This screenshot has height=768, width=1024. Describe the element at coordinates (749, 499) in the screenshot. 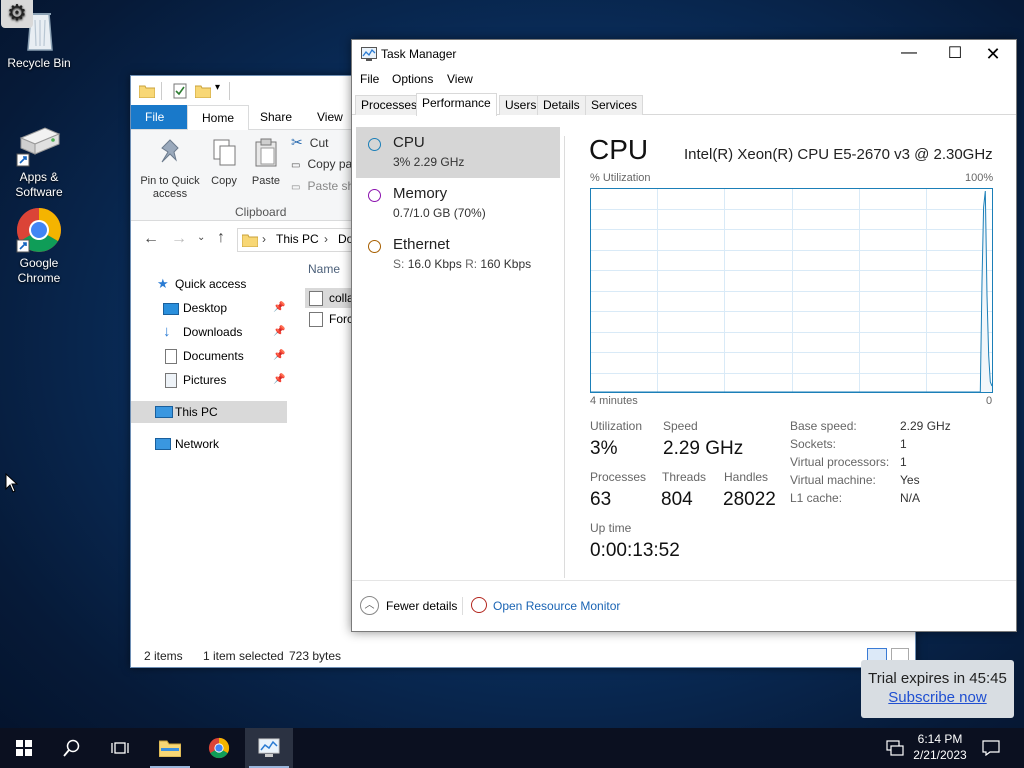

I see `handles-value: 28022` at that location.